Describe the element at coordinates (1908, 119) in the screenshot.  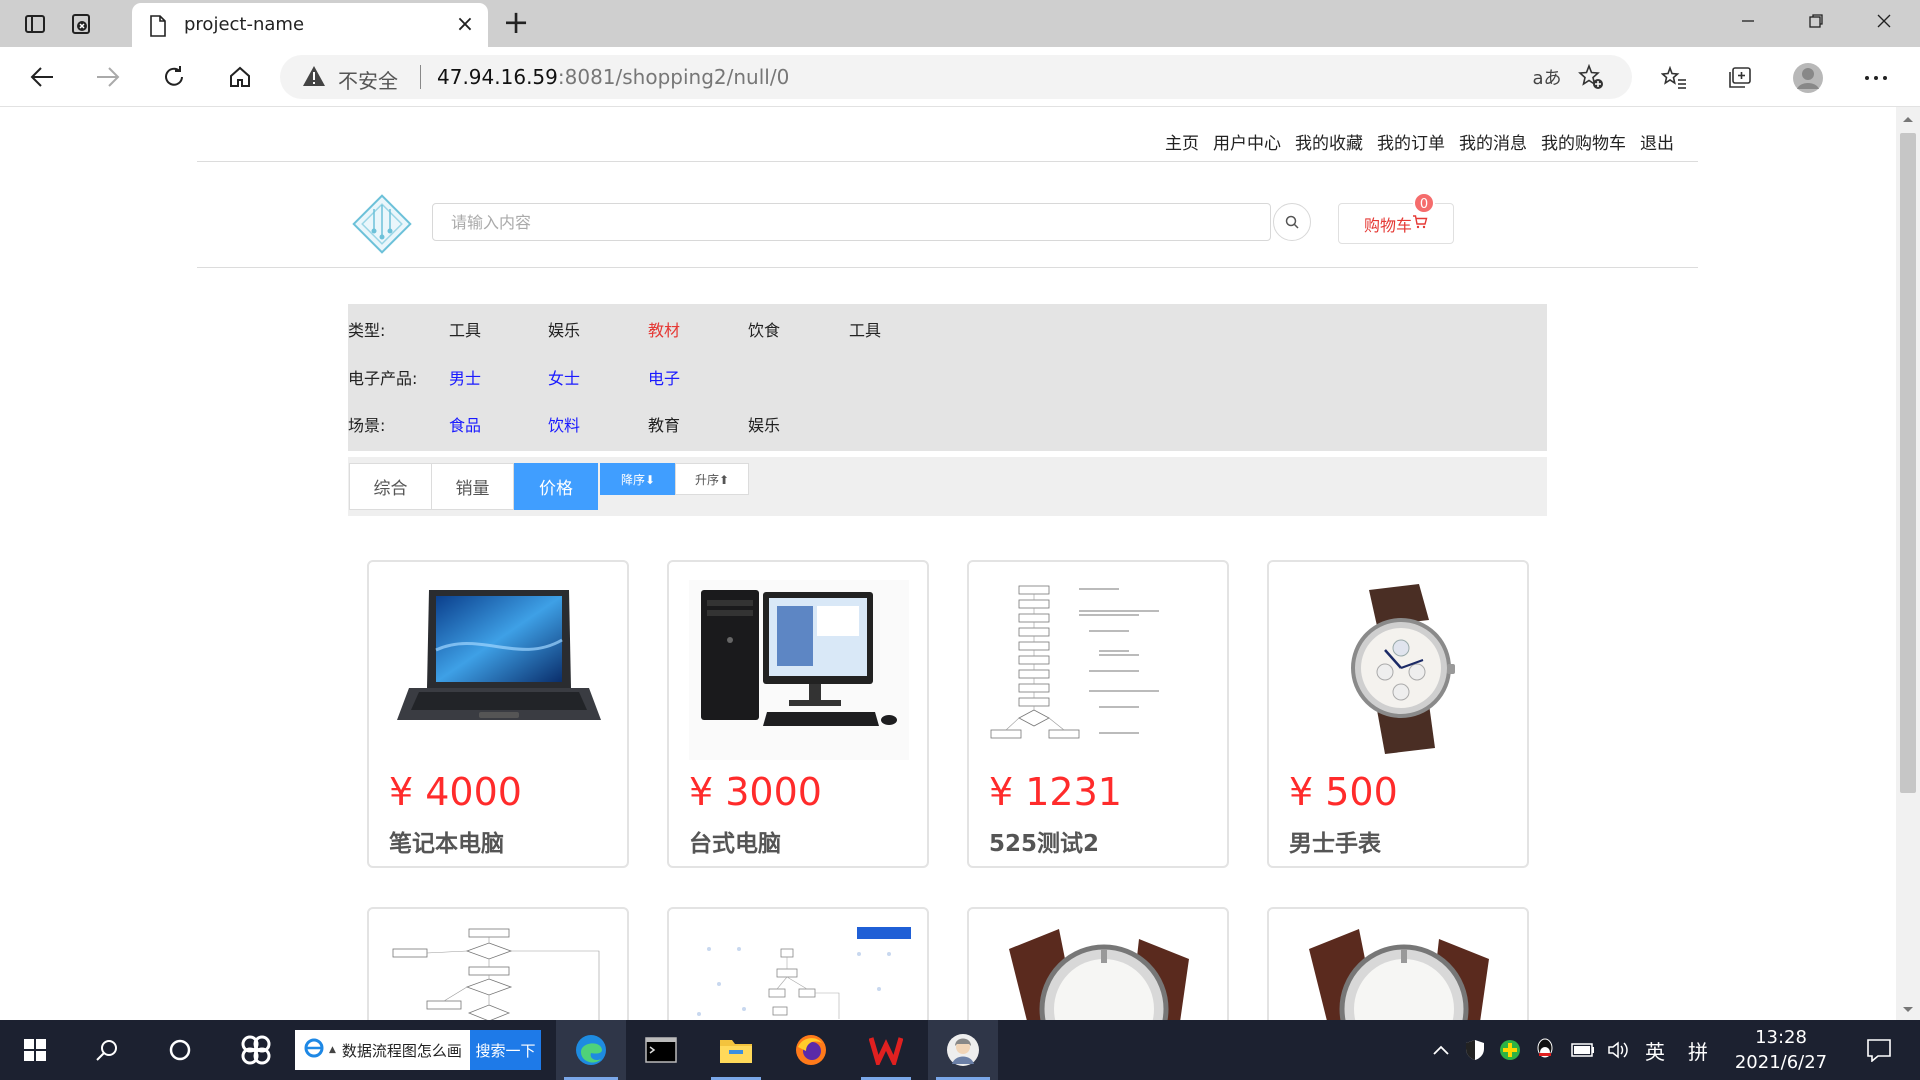
I see `scroll-up-icon` at that location.